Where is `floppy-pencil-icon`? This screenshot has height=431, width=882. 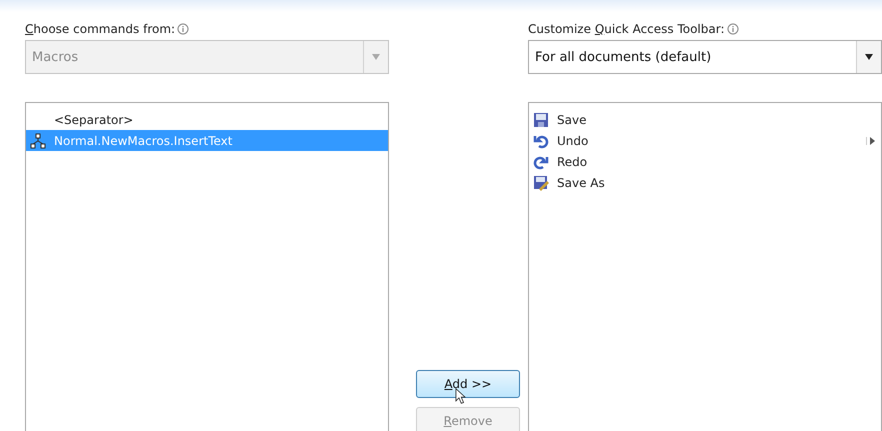 floppy-pencil-icon is located at coordinates (541, 182).